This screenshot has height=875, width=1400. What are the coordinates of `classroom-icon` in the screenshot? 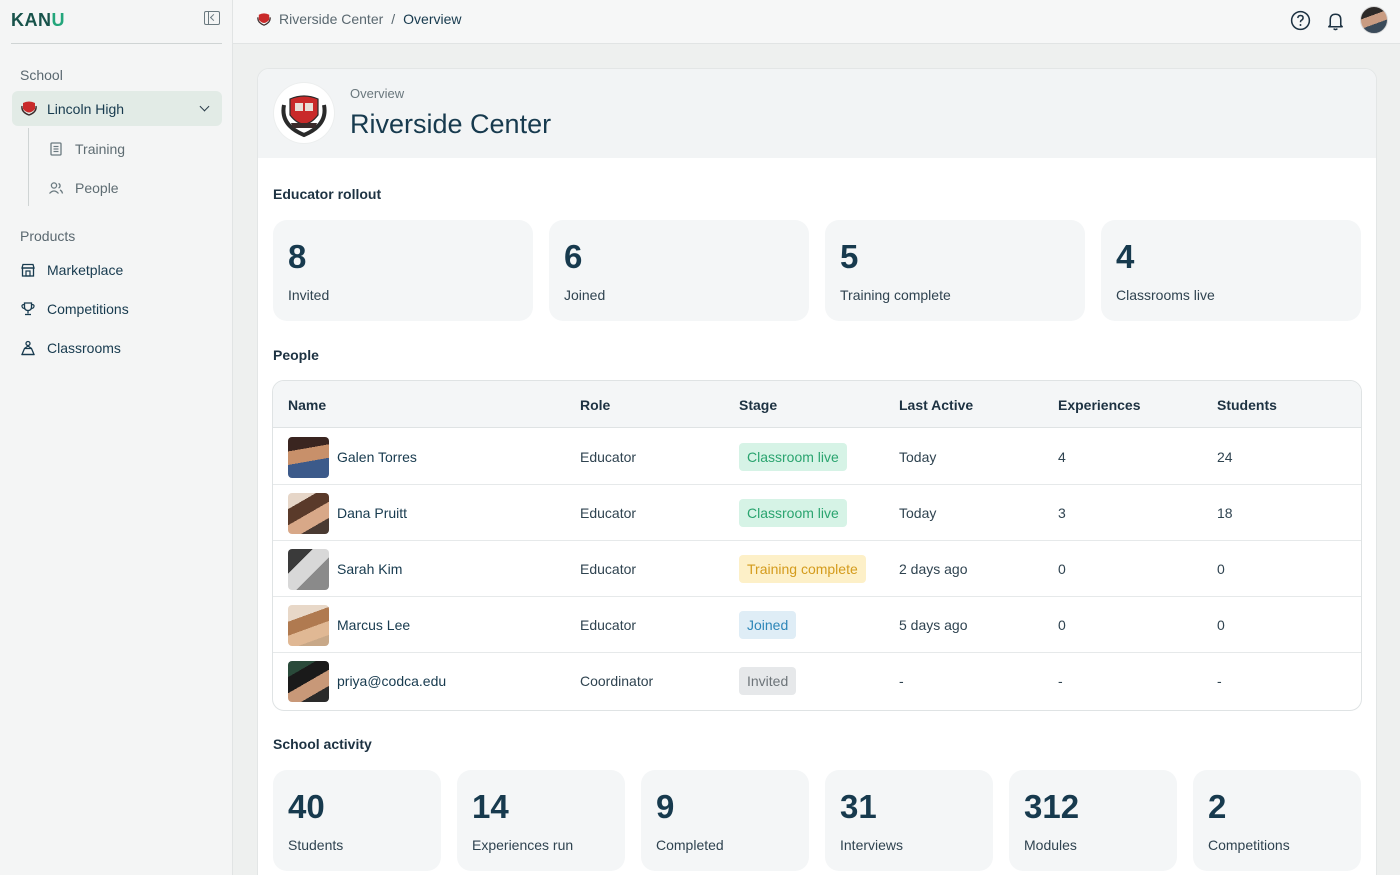 It's located at (28, 348).